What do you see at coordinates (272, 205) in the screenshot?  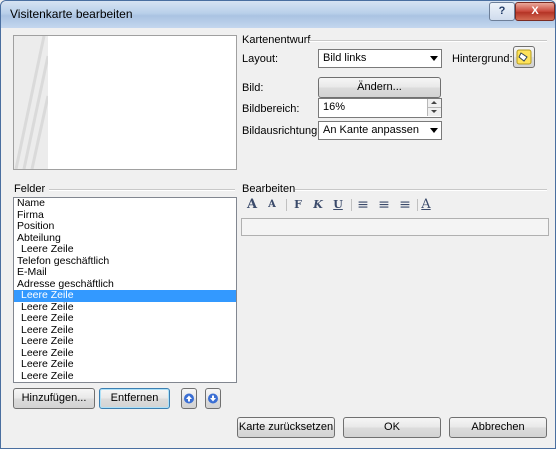 I see `font-shrink-icon: A` at bounding box center [272, 205].